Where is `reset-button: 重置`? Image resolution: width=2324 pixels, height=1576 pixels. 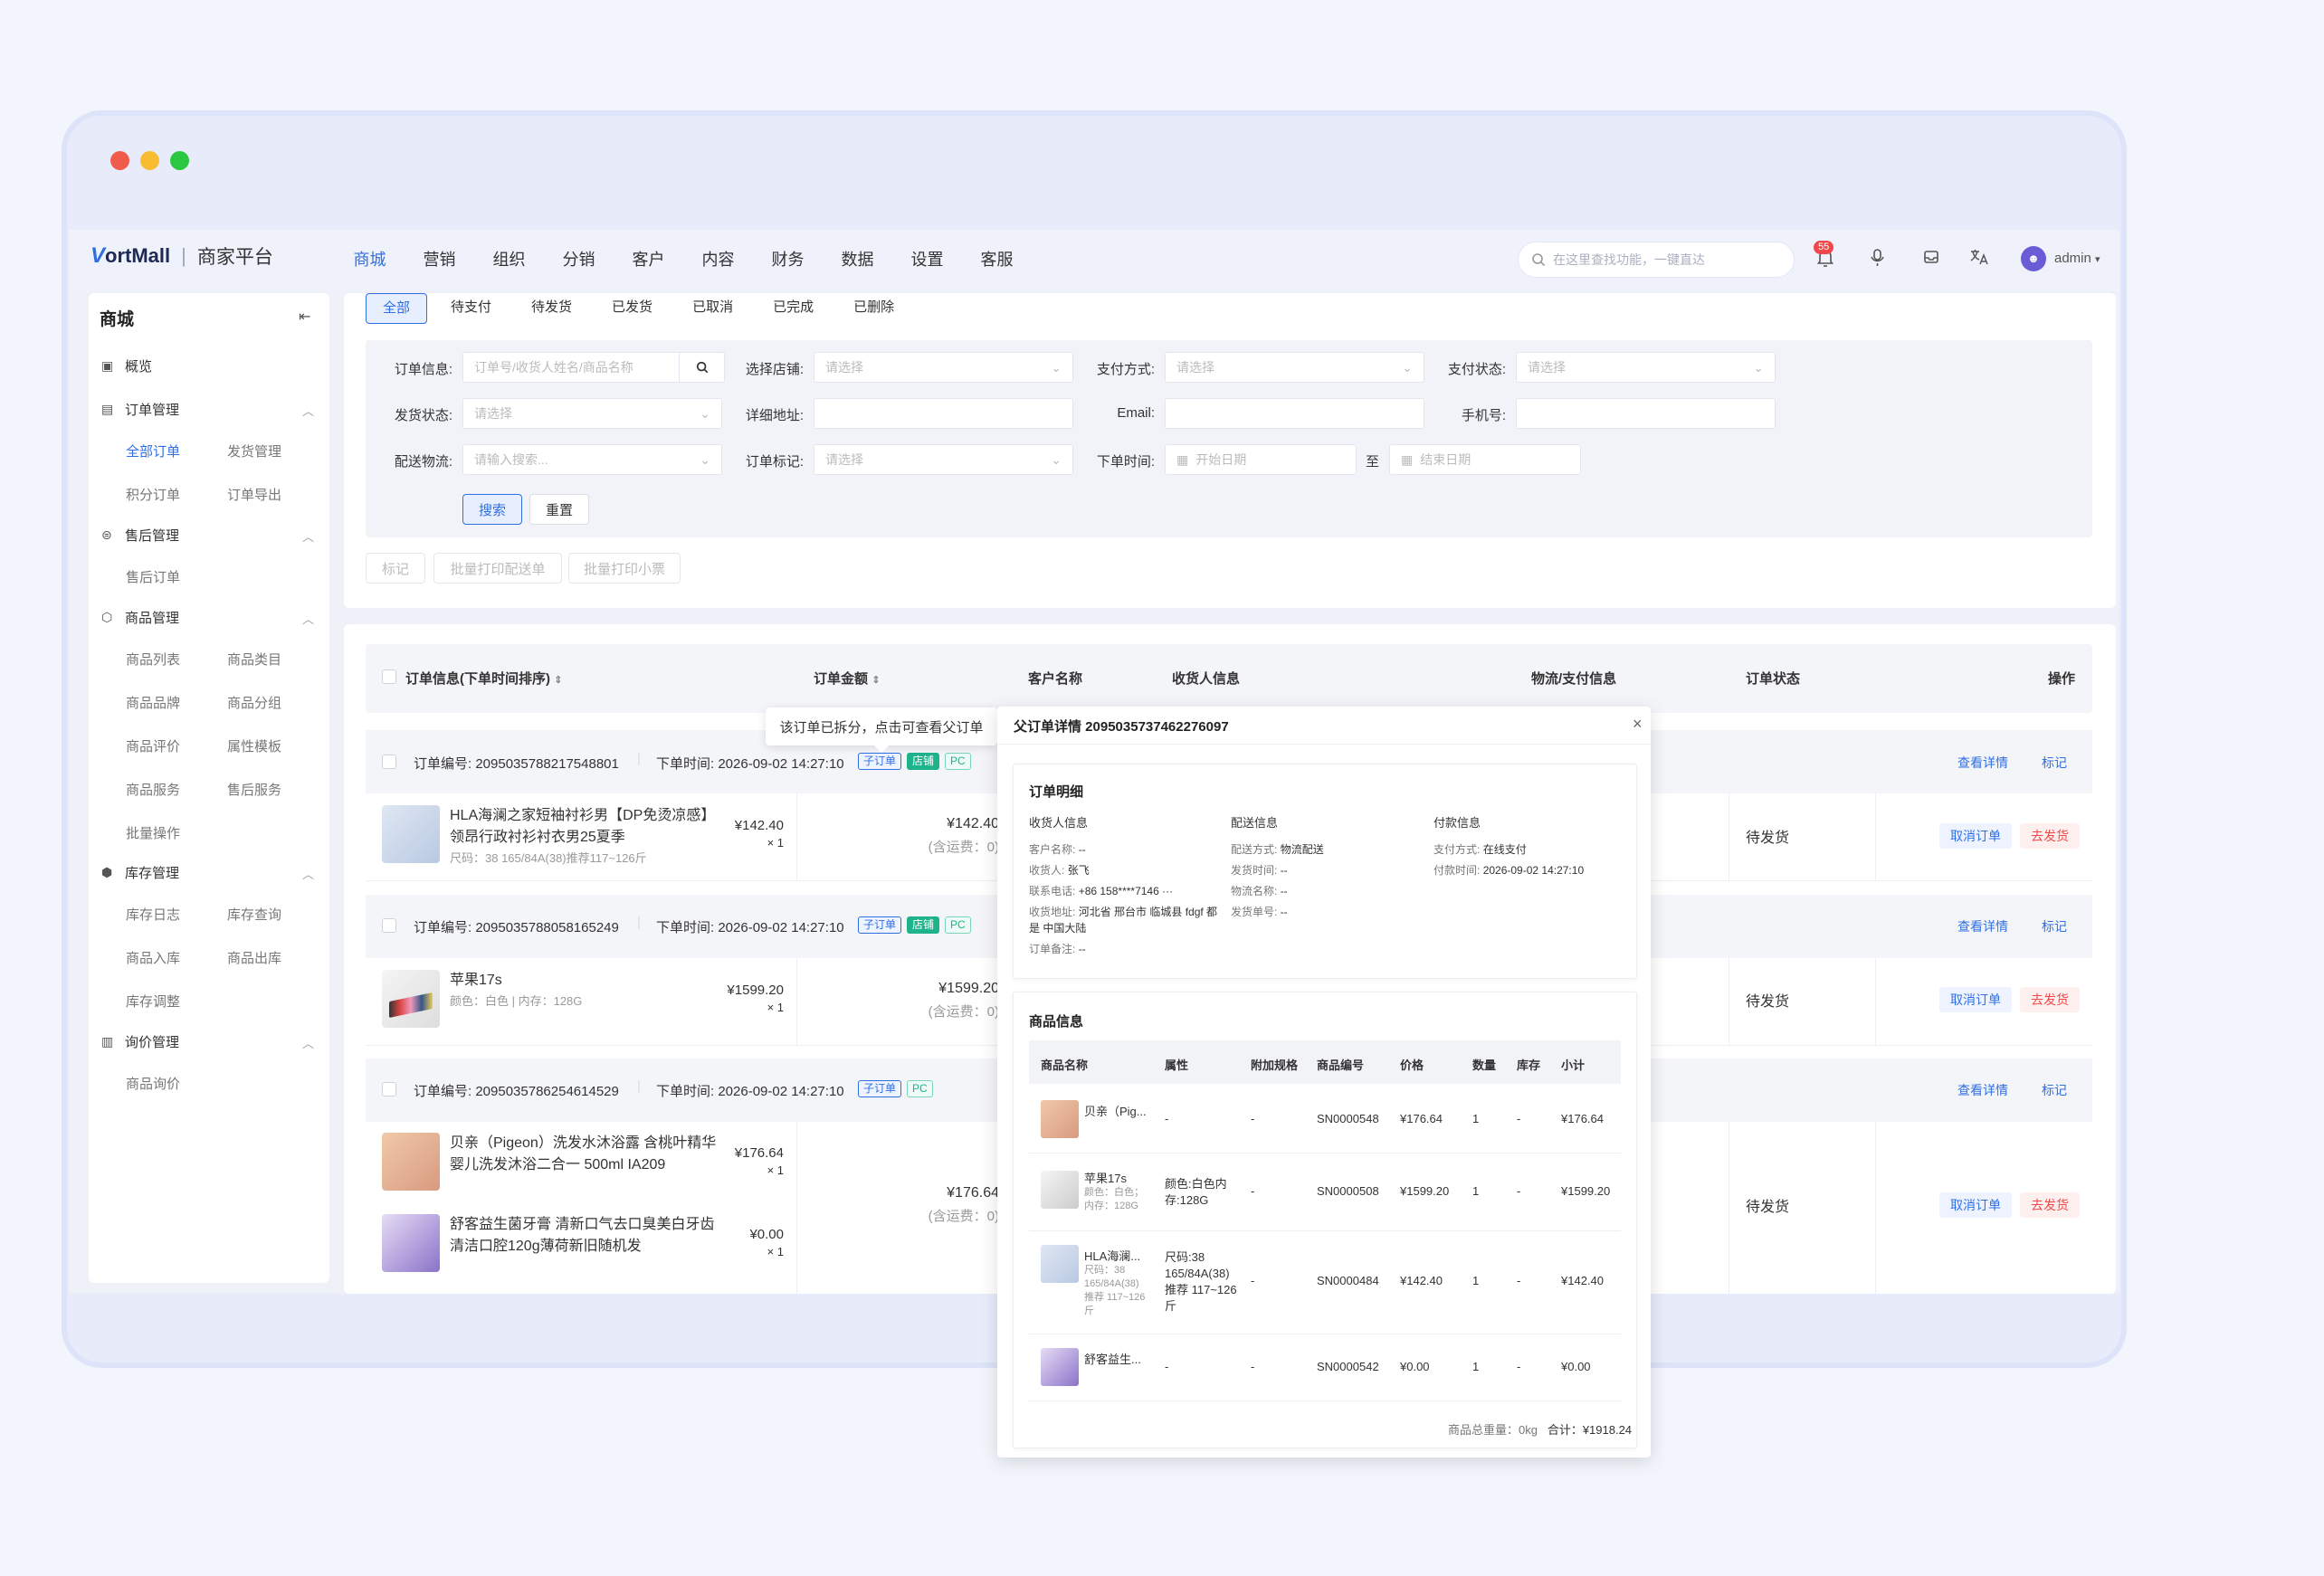
reset-button: 重置 is located at coordinates (559, 509).